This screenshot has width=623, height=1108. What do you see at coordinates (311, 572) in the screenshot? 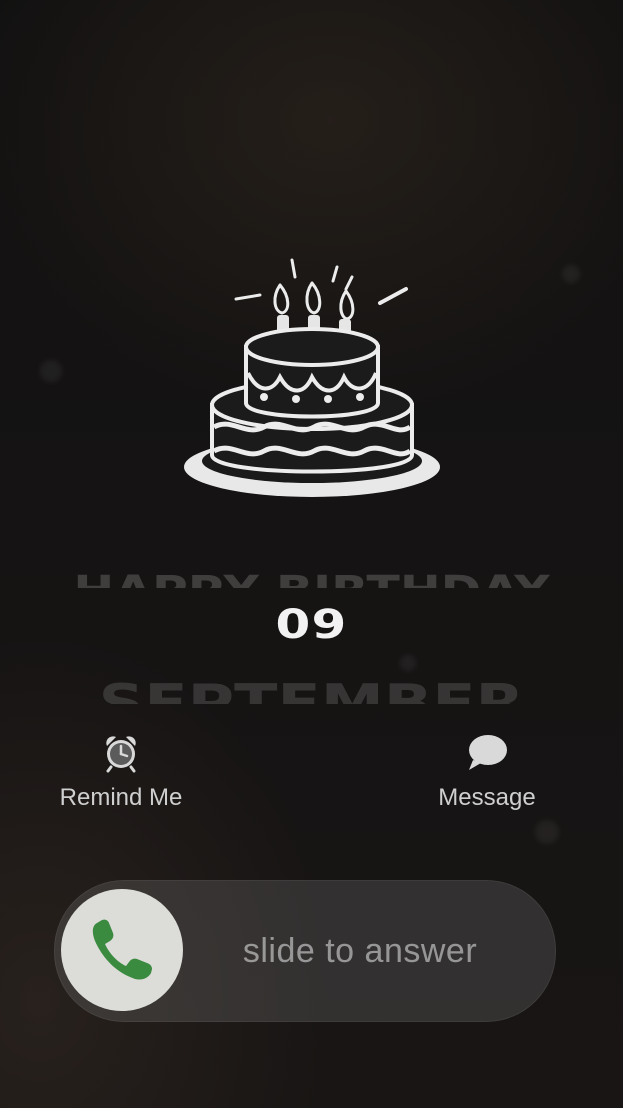
I see `happy-birthday-heading: HAPPY BIRTHDAY` at bounding box center [311, 572].